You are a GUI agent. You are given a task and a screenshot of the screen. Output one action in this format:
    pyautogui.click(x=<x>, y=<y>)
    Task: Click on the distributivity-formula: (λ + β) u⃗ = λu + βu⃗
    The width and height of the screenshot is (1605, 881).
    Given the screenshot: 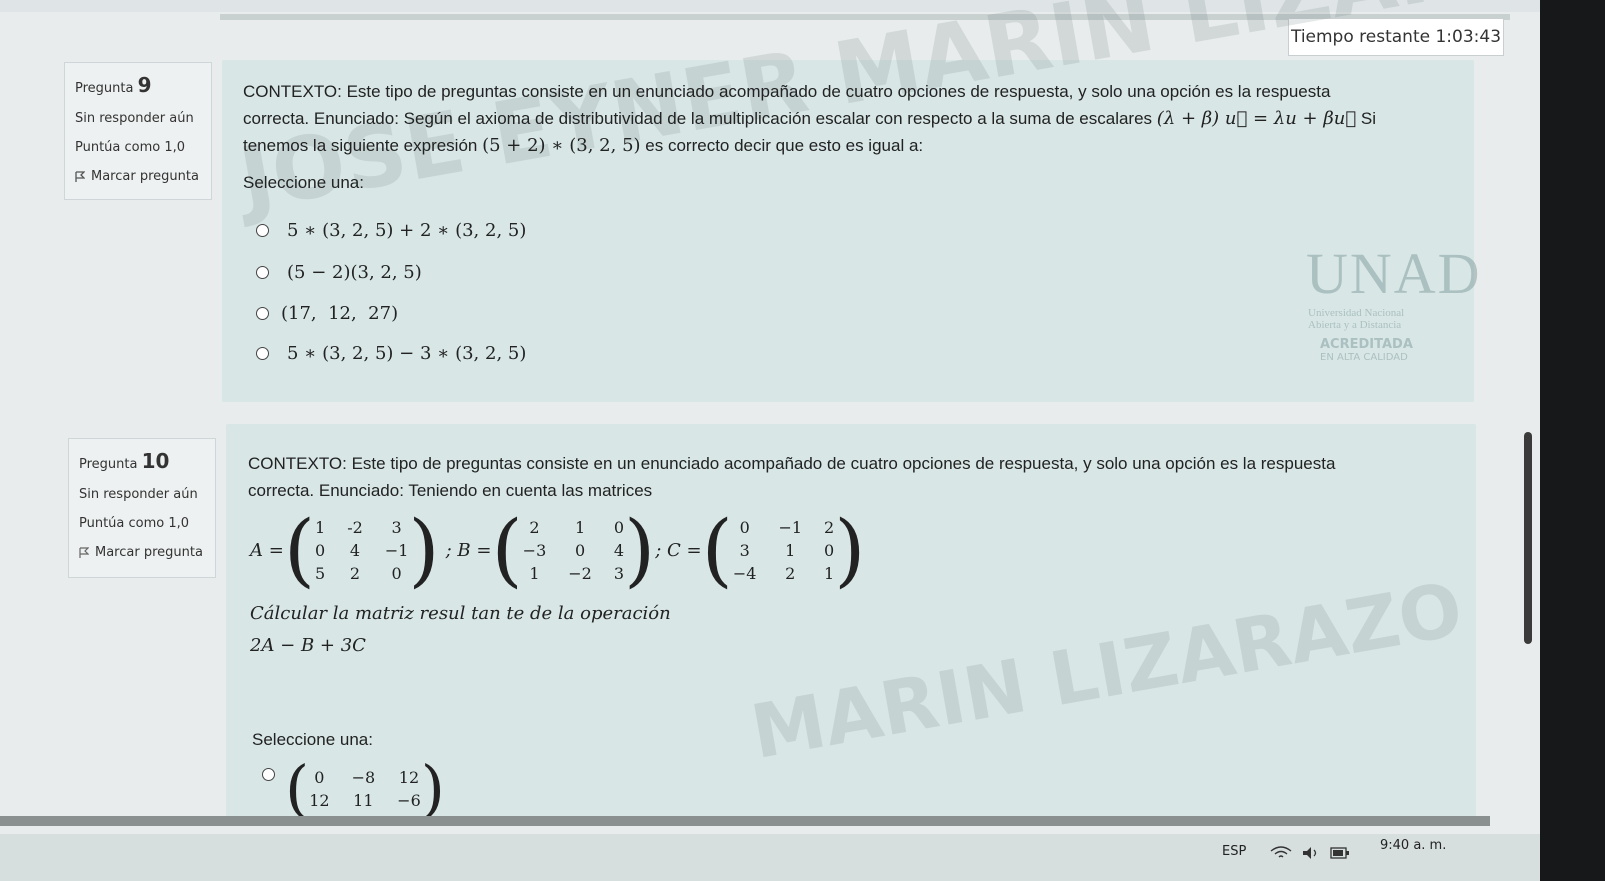 What is the action you would take?
    pyautogui.click(x=1256, y=118)
    